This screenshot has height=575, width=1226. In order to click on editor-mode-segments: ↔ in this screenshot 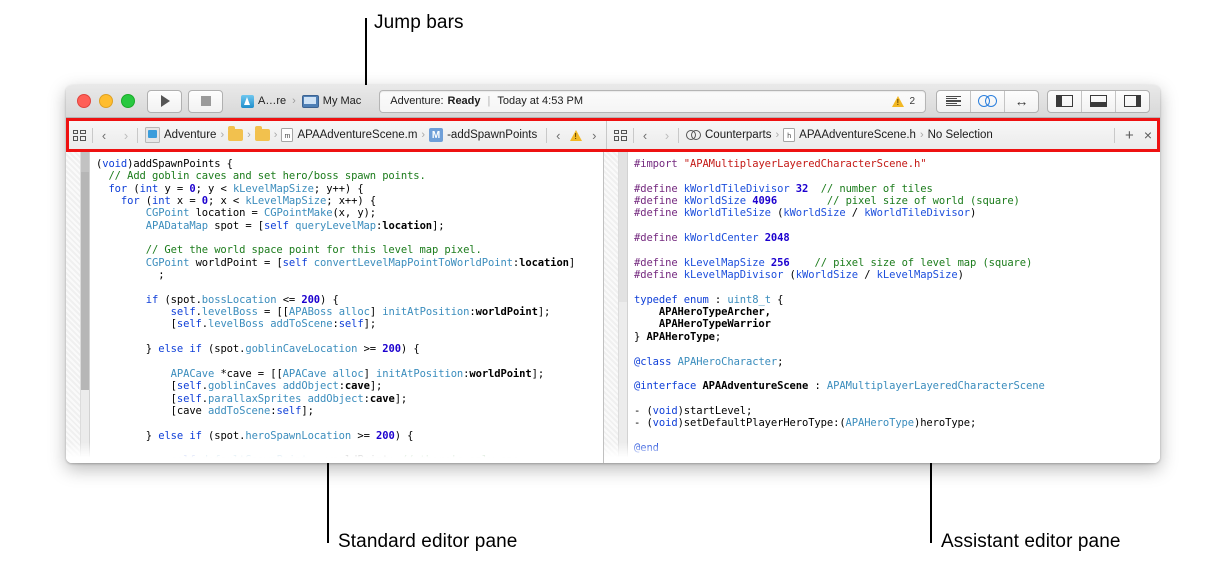, I will do `click(987, 101)`.